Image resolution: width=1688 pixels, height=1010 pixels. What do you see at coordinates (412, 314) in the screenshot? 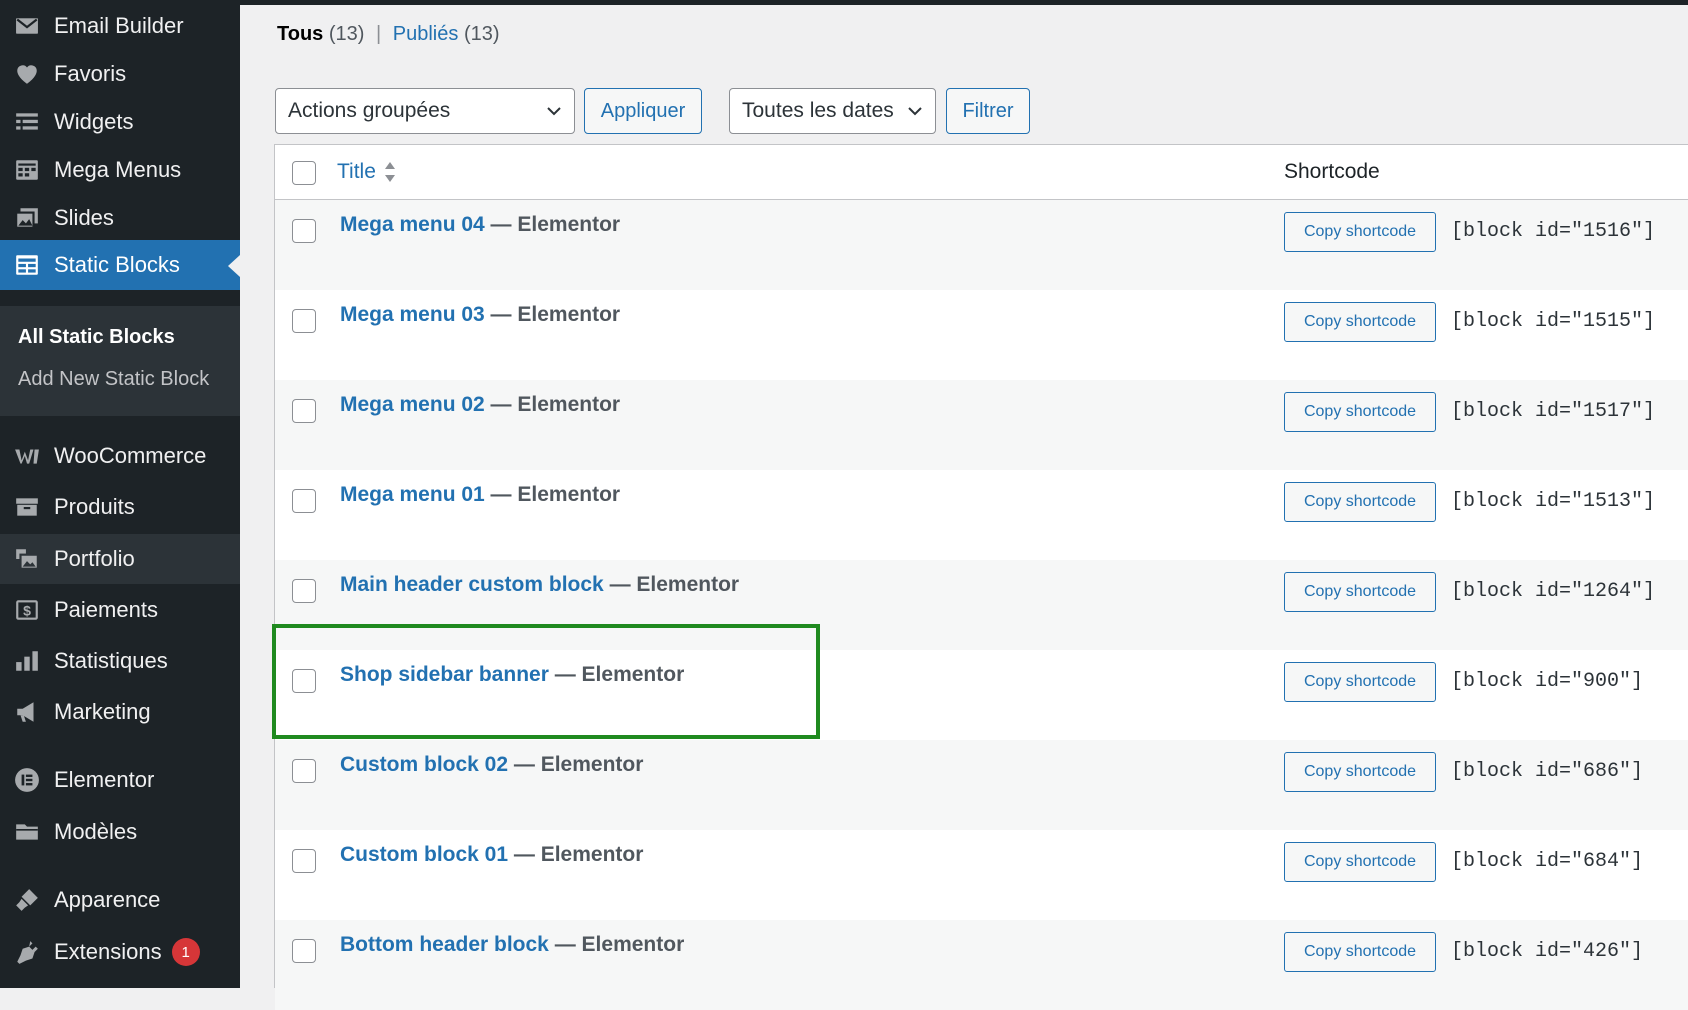
I see `row-title-link: Mega menu 03` at bounding box center [412, 314].